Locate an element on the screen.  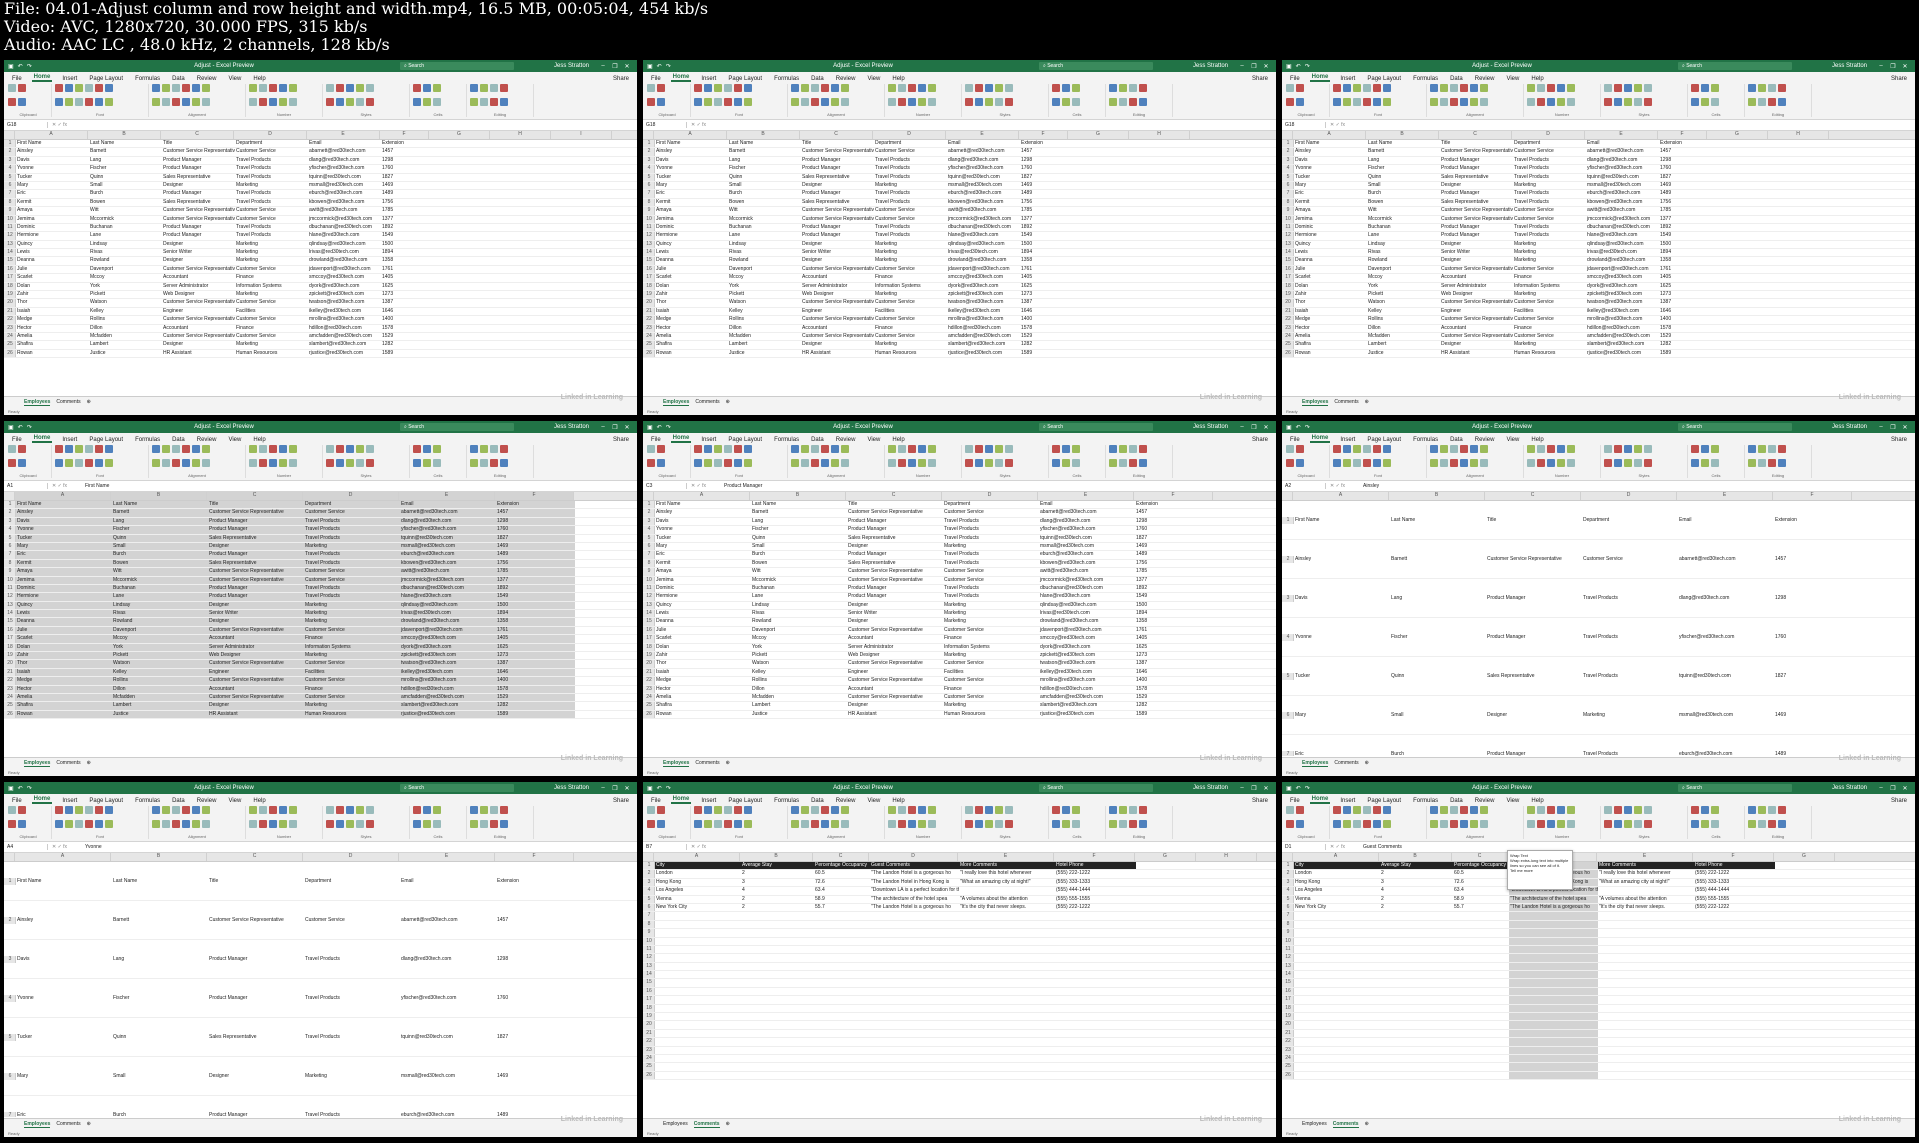
cell: Rowan is located at coordinates (52, 353).